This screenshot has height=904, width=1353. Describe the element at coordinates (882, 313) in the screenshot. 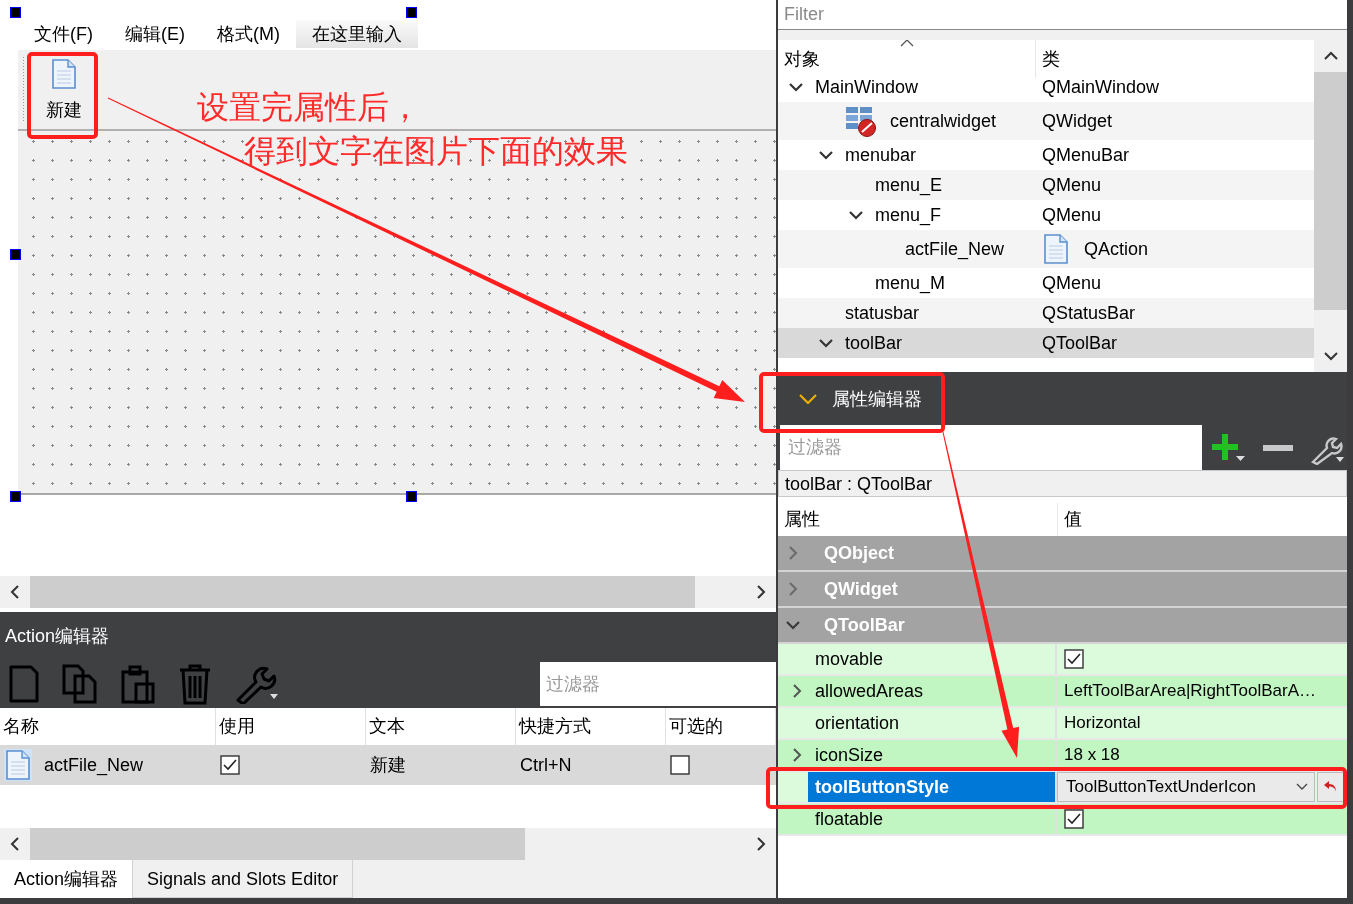

I see `object-name: statusbar` at that location.